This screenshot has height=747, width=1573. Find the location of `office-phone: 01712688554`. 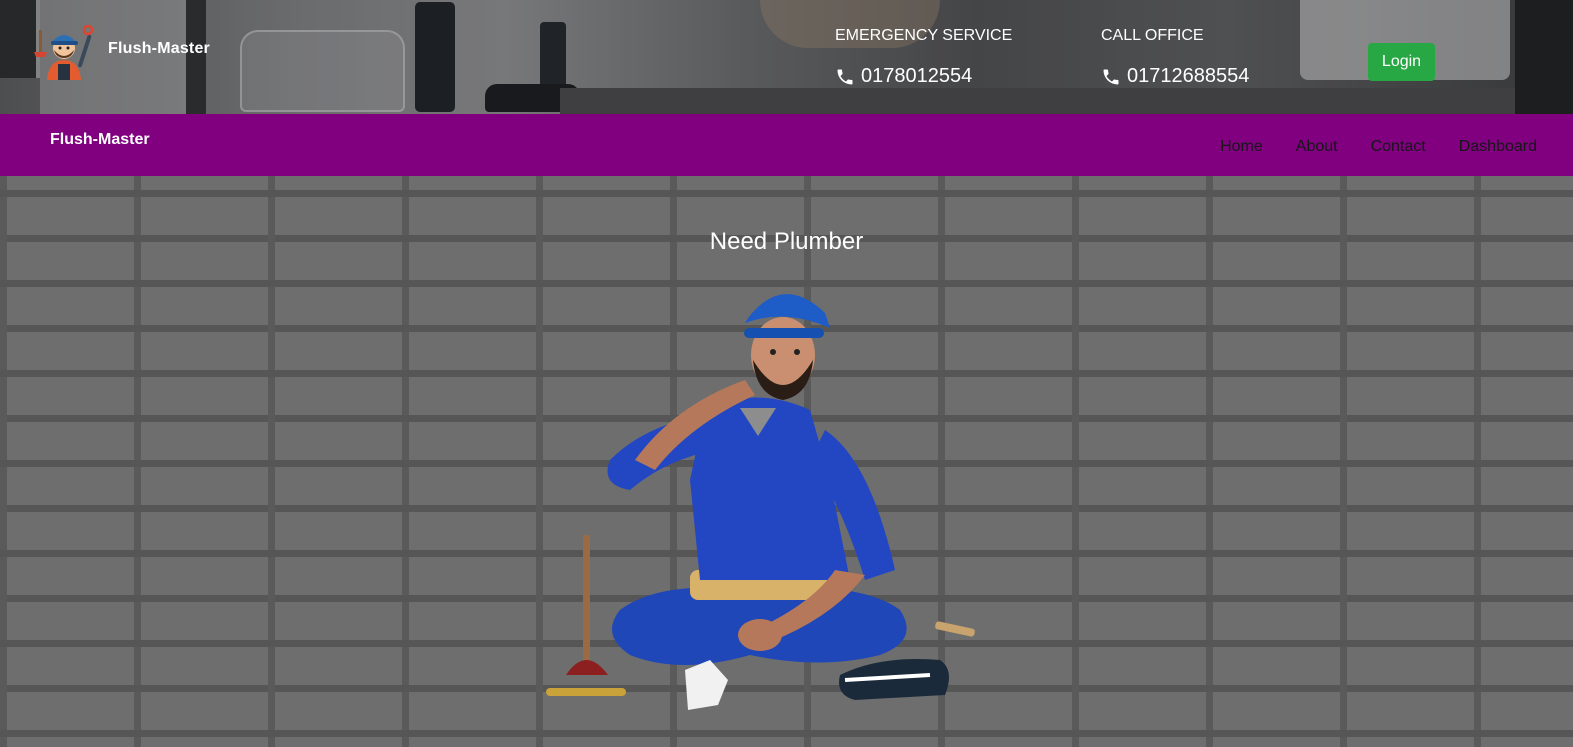

office-phone: 01712688554 is located at coordinates (1175, 76).